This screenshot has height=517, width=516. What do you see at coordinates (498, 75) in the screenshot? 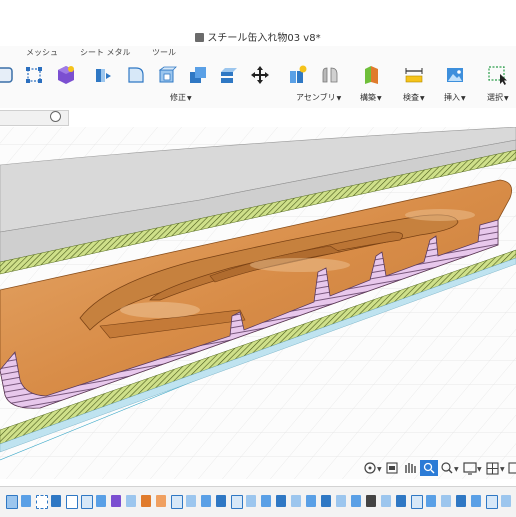
I see `select-icon` at bounding box center [498, 75].